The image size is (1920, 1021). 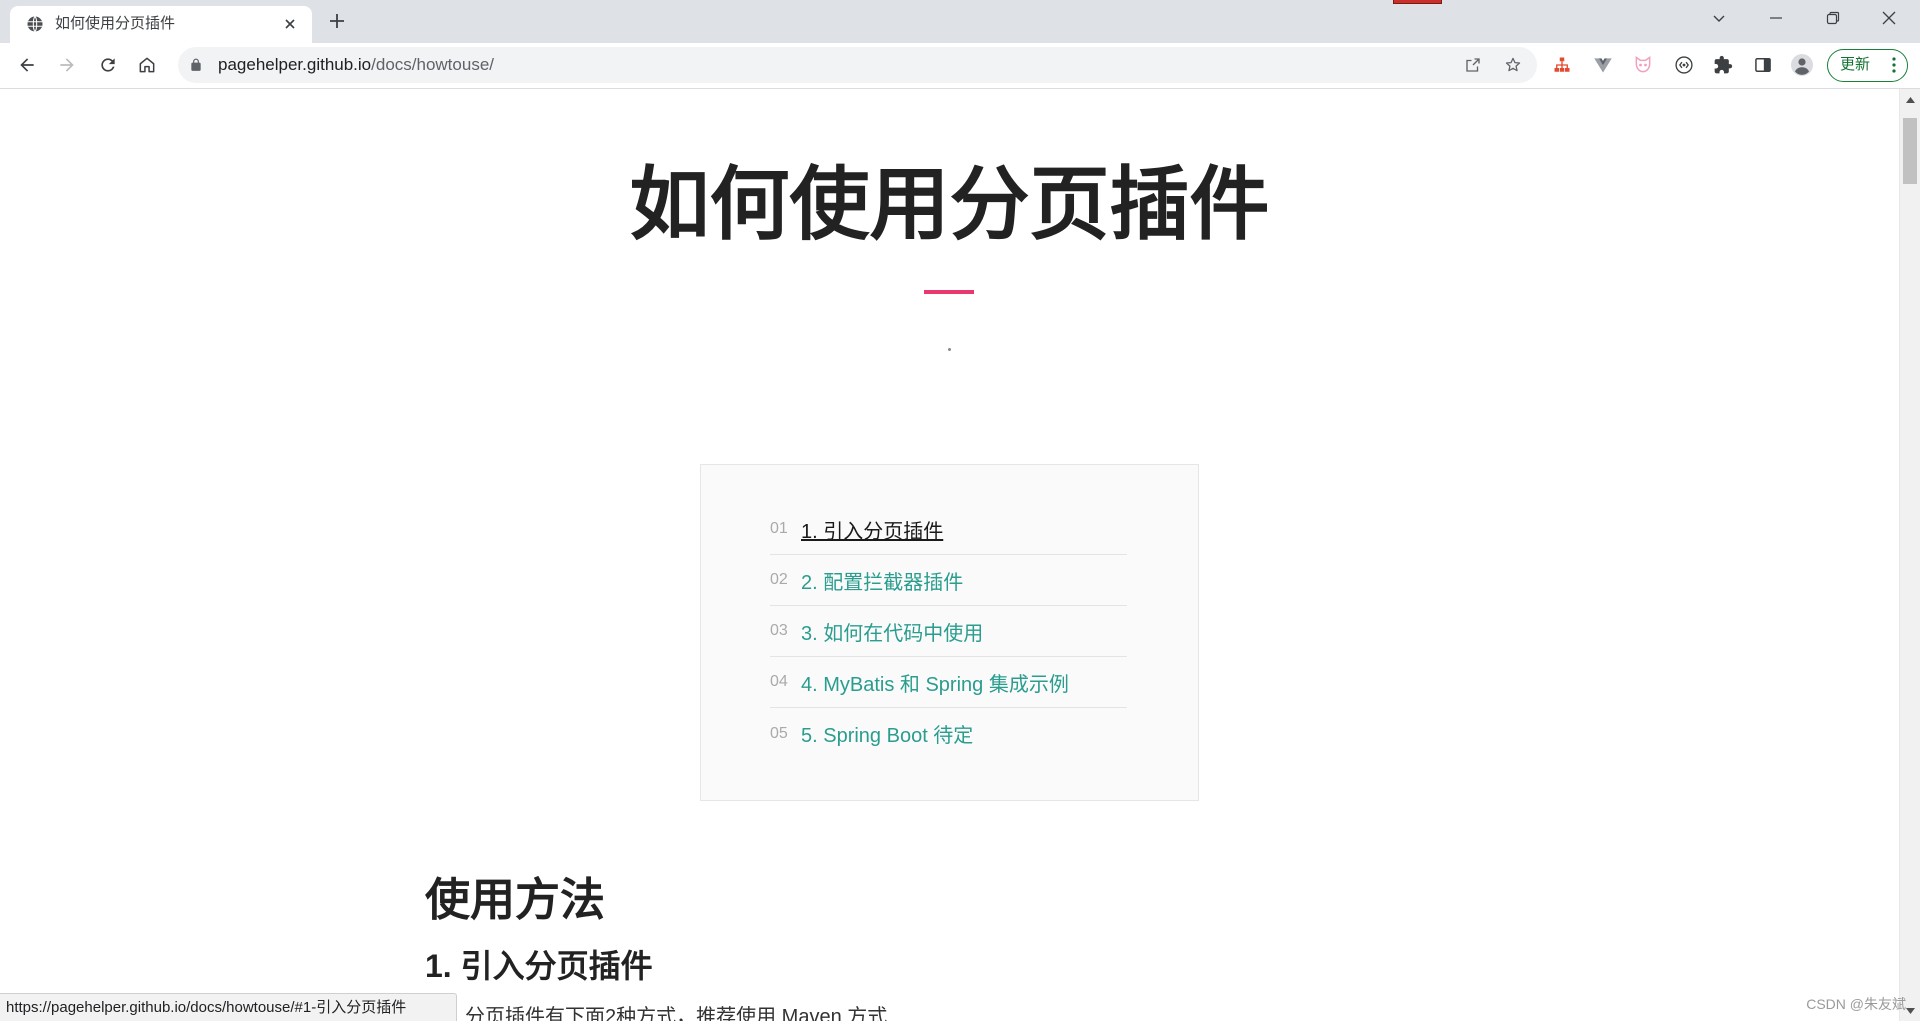 I want to click on toc-item: 05 5. Spring Boot 待定, so click(x=948, y=733).